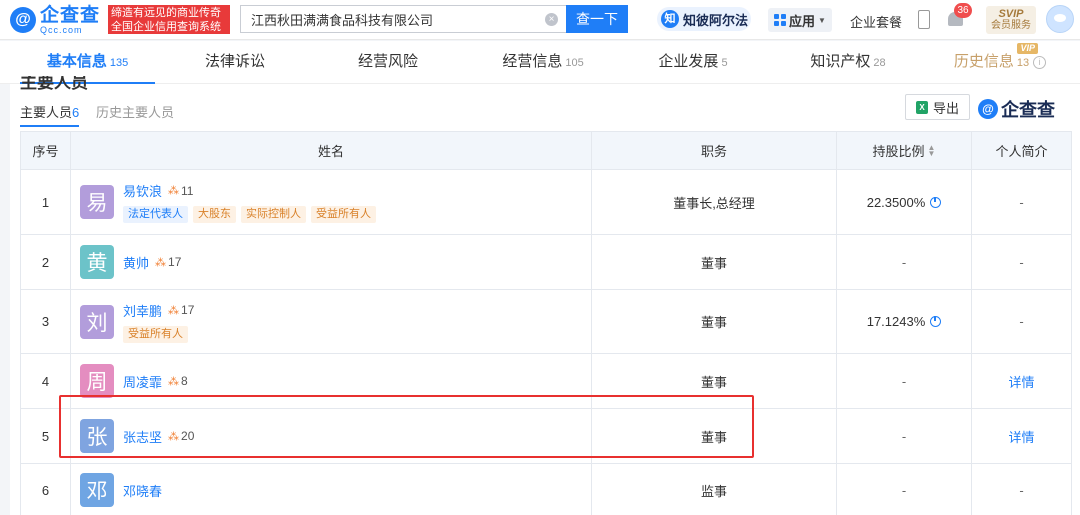 Image resolution: width=1080 pixels, height=515 pixels. I want to click on export-label: 导出, so click(945, 108).